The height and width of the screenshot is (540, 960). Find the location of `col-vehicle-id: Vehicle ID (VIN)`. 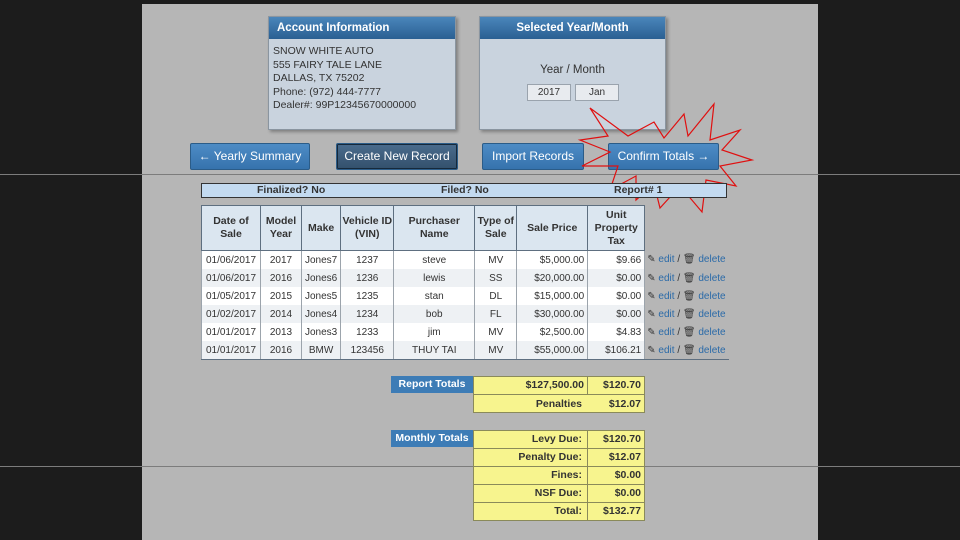

col-vehicle-id: Vehicle ID (VIN) is located at coordinates (367, 228).